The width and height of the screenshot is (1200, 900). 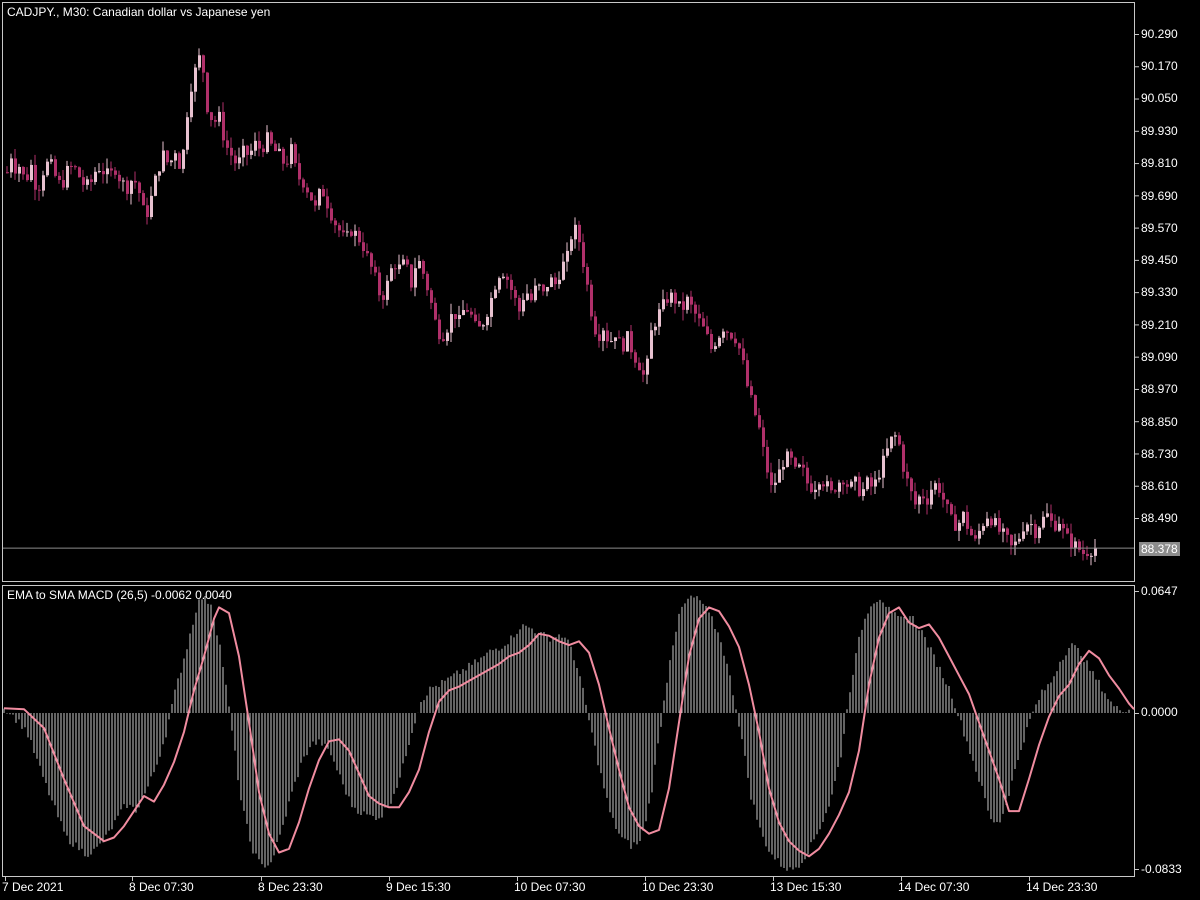 What do you see at coordinates (1159, 454) in the screenshot?
I see `price-tick-label: 88.730` at bounding box center [1159, 454].